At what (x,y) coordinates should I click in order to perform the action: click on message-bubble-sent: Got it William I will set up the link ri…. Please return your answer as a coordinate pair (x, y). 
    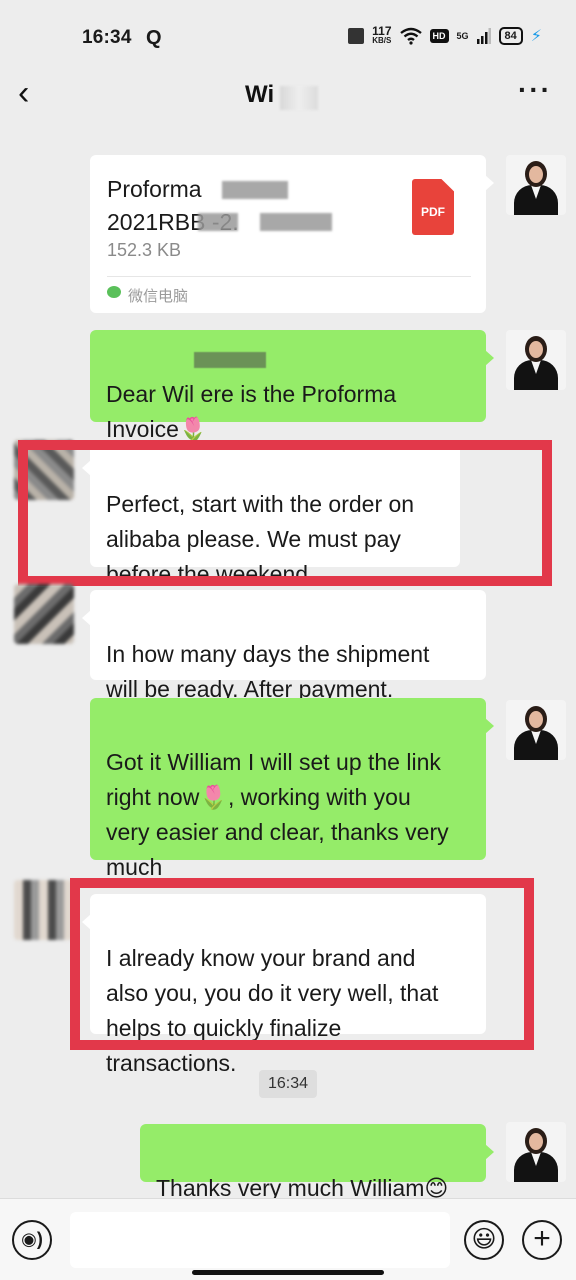
    Looking at the image, I should click on (292, 789).